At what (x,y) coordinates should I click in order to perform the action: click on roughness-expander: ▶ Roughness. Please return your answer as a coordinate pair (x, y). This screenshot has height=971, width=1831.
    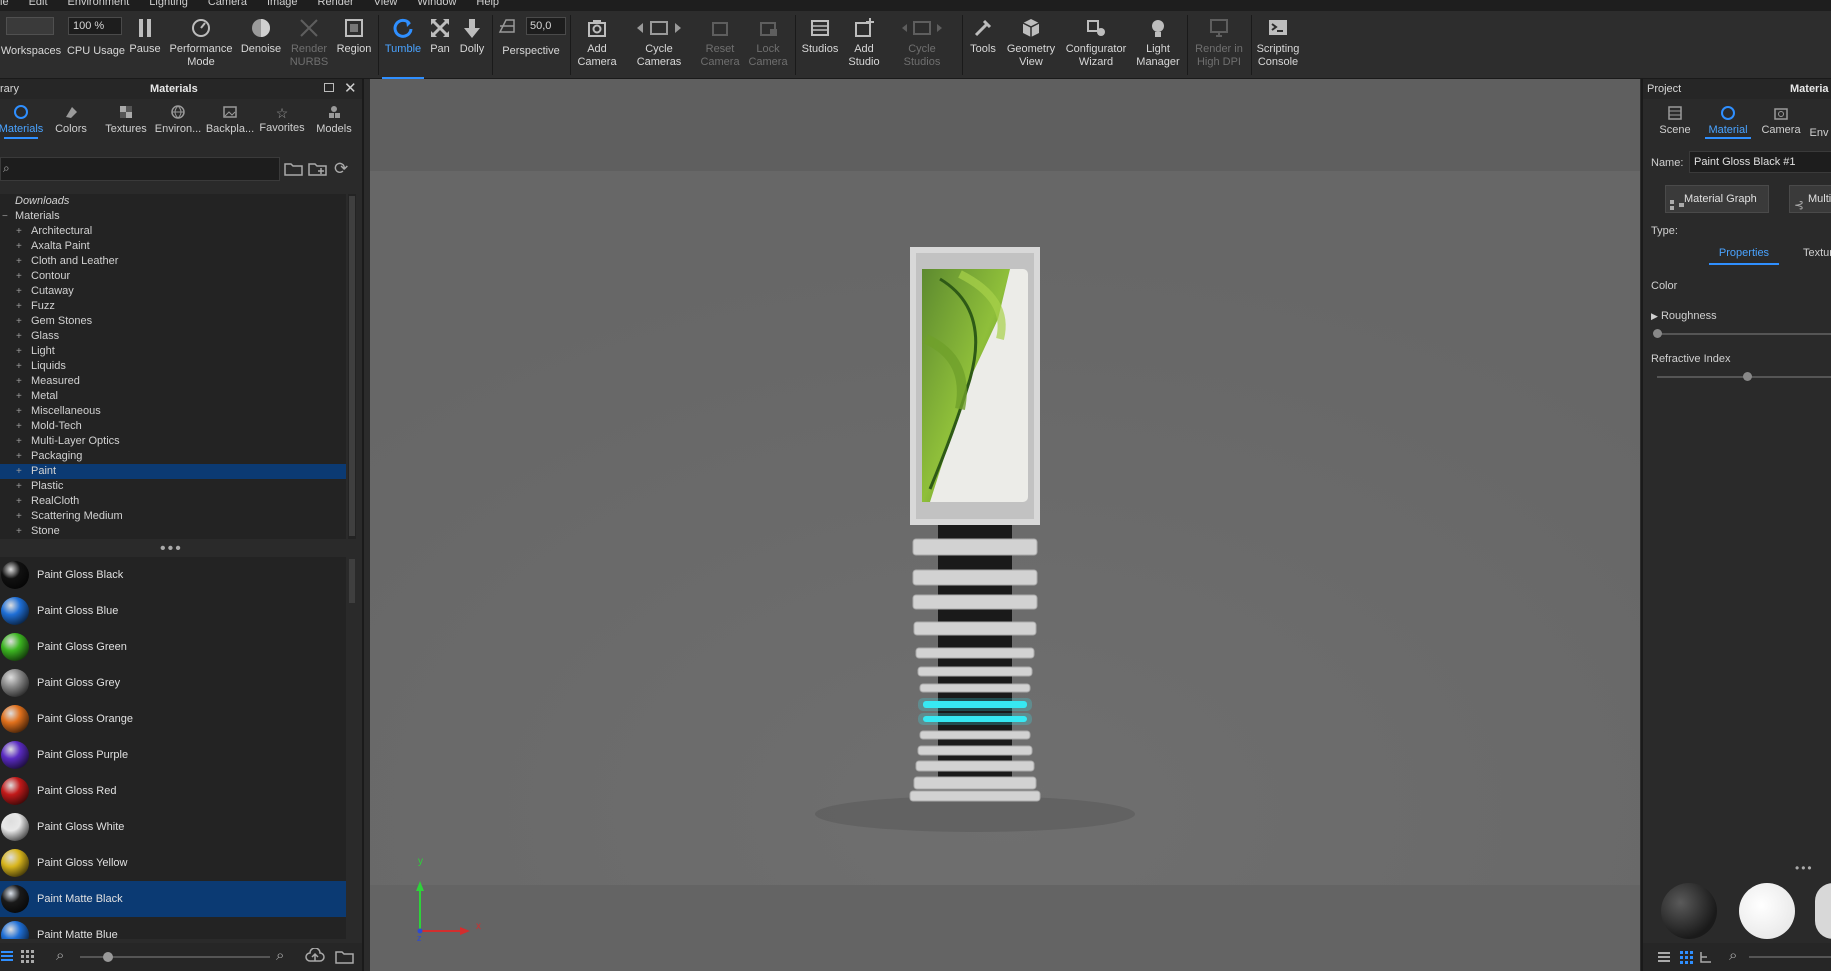
    Looking at the image, I should click on (1684, 316).